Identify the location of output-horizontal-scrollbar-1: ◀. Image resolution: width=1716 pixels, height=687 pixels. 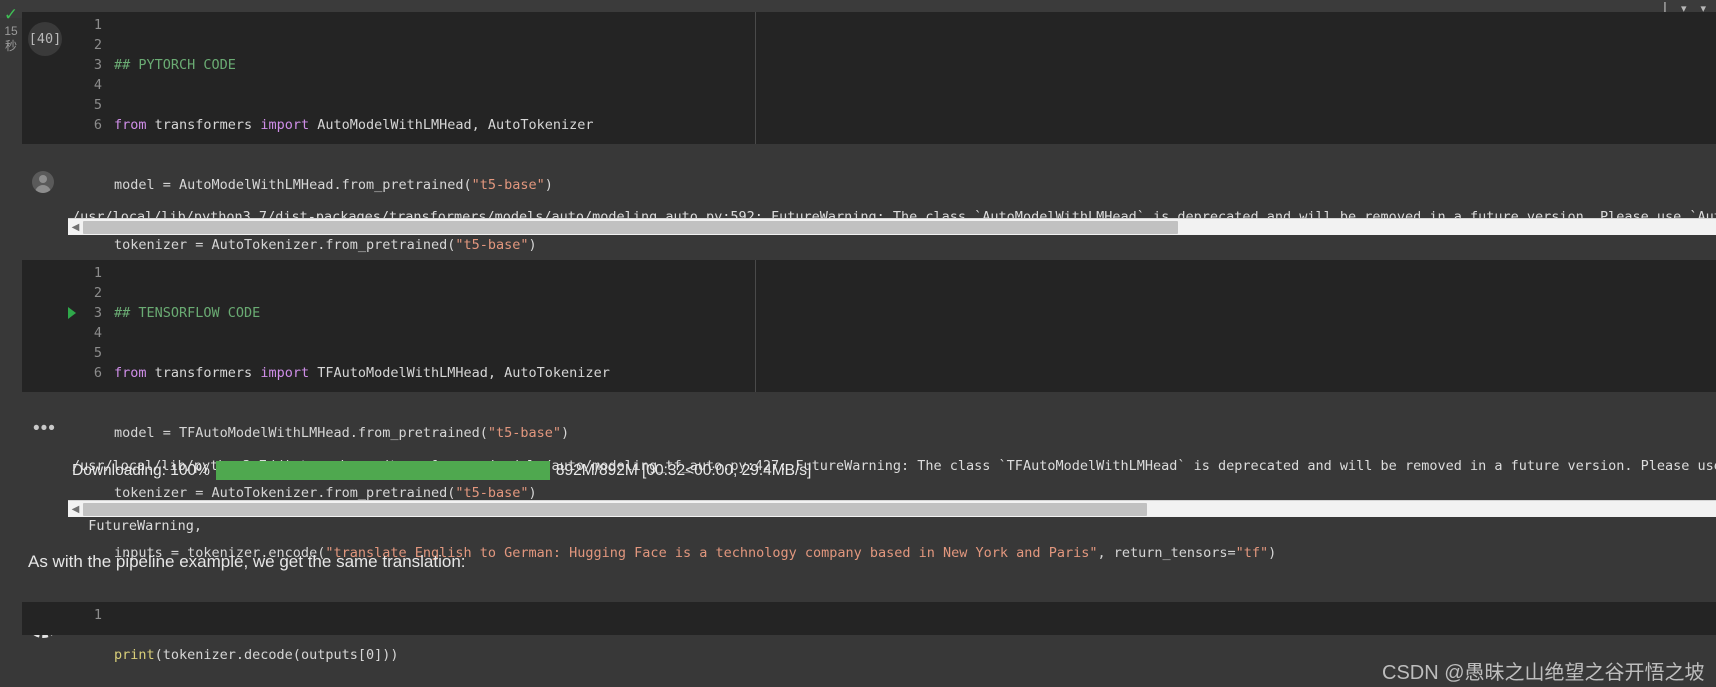
(892, 226).